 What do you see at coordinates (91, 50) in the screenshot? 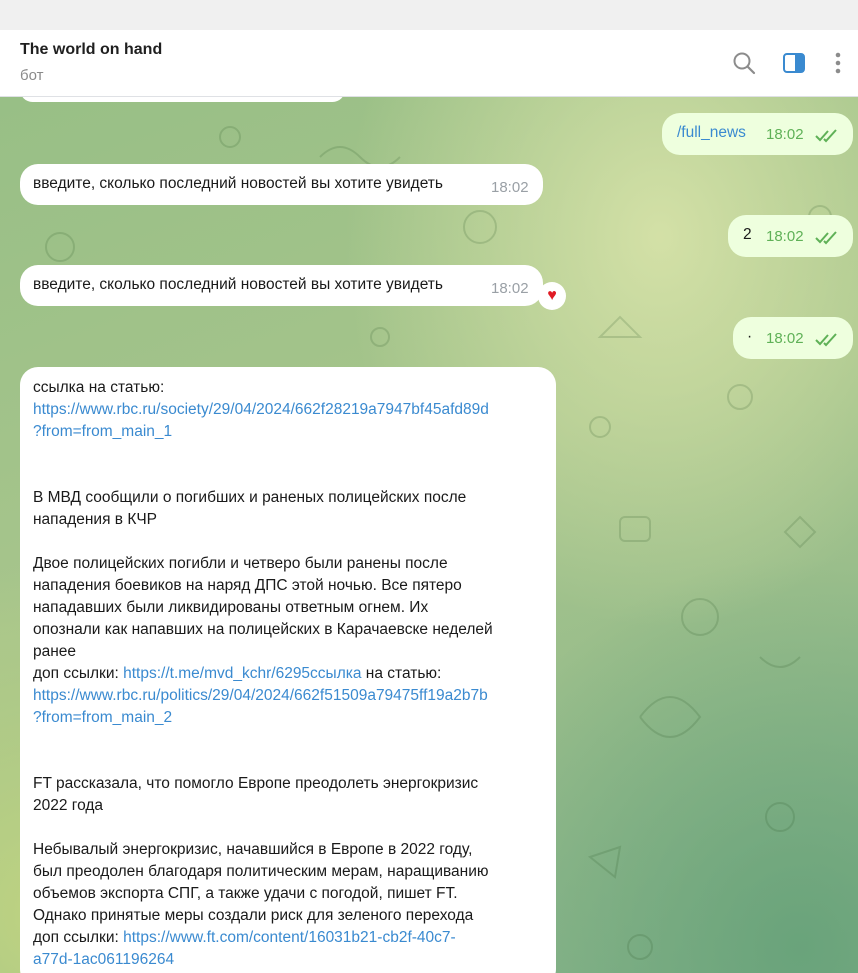
I see `chat-title: The world on hand` at bounding box center [91, 50].